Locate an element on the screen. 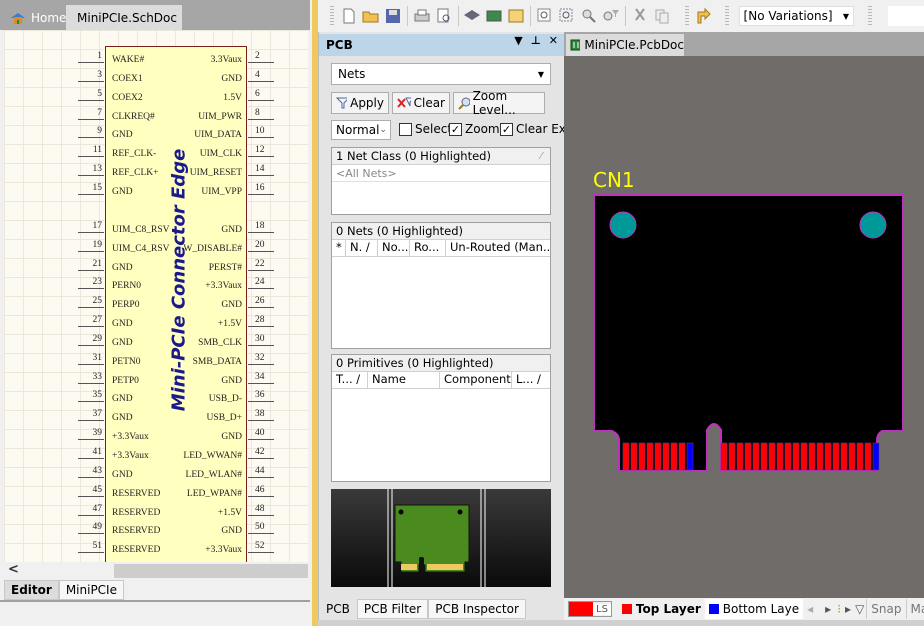 The height and width of the screenshot is (626, 924). snap-button: Snap is located at coordinates (885, 609).